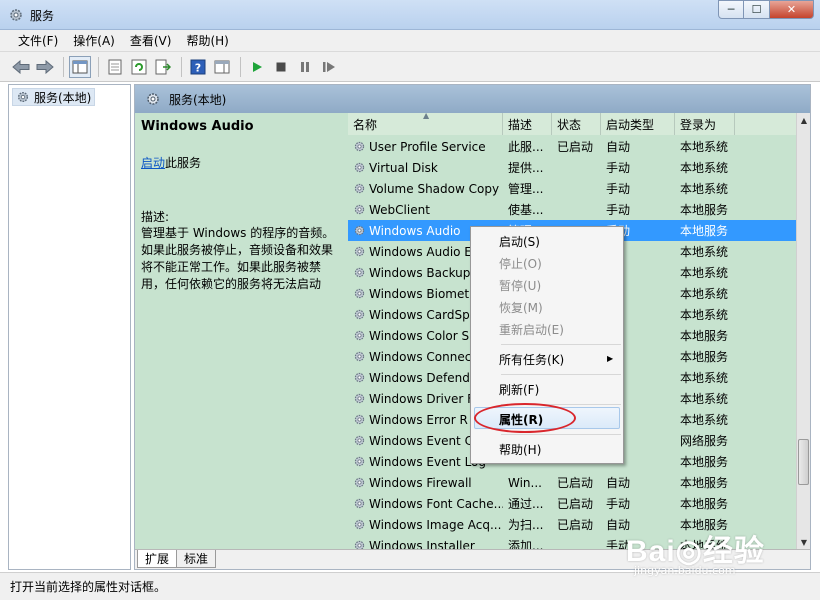 This screenshot has height=600, width=820. I want to click on column-name: ▲ 名称, so click(425, 124).